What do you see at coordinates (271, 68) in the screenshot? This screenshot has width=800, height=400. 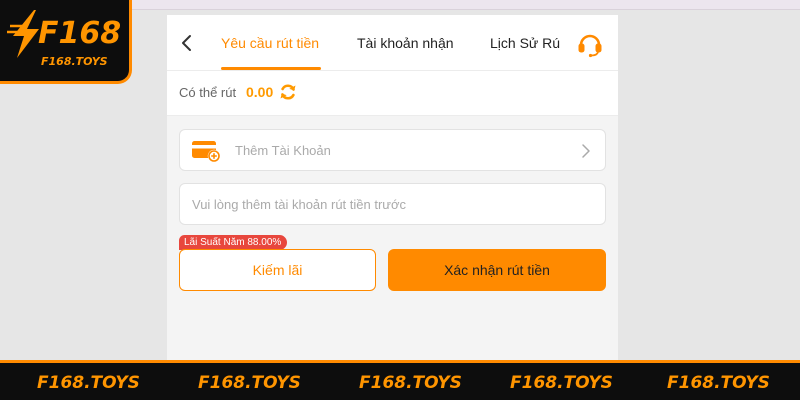 I see `active-tab-indicator` at bounding box center [271, 68].